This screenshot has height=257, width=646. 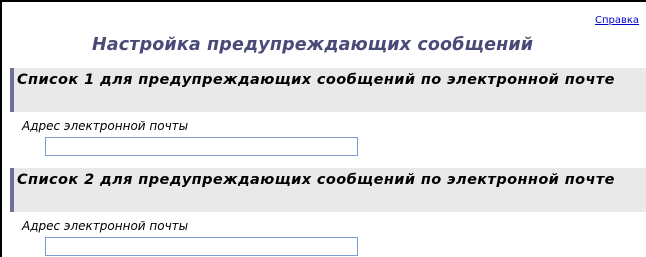 I want to click on email-label-list-2: Адрес электронной почты, so click(x=105, y=226).